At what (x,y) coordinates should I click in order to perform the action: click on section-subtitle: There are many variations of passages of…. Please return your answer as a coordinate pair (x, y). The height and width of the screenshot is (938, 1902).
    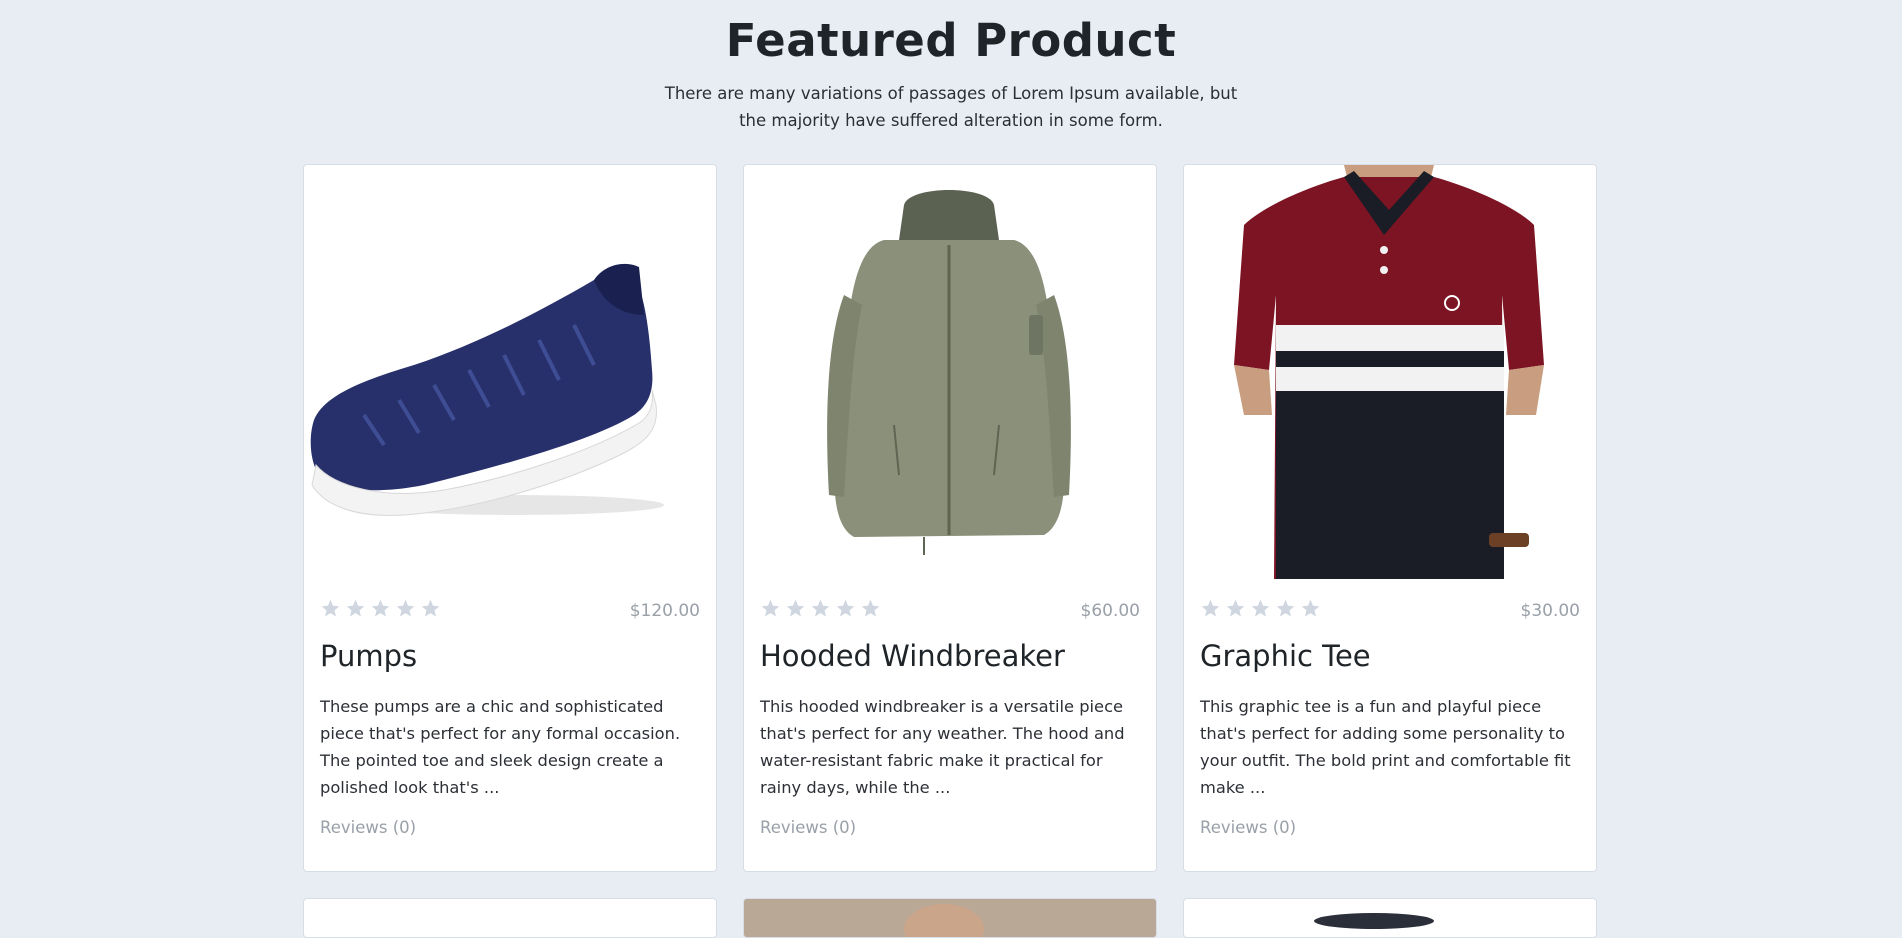
    Looking at the image, I should click on (951, 107).